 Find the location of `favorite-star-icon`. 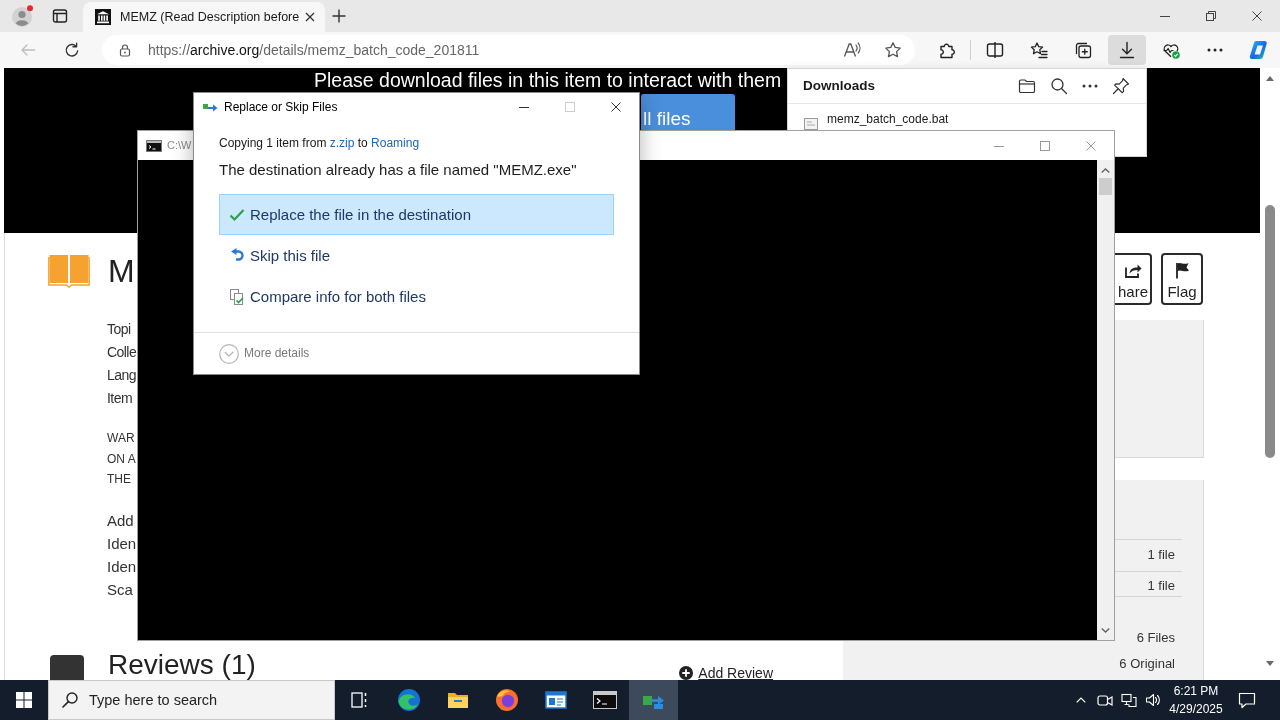

favorite-star-icon is located at coordinates (893, 50).